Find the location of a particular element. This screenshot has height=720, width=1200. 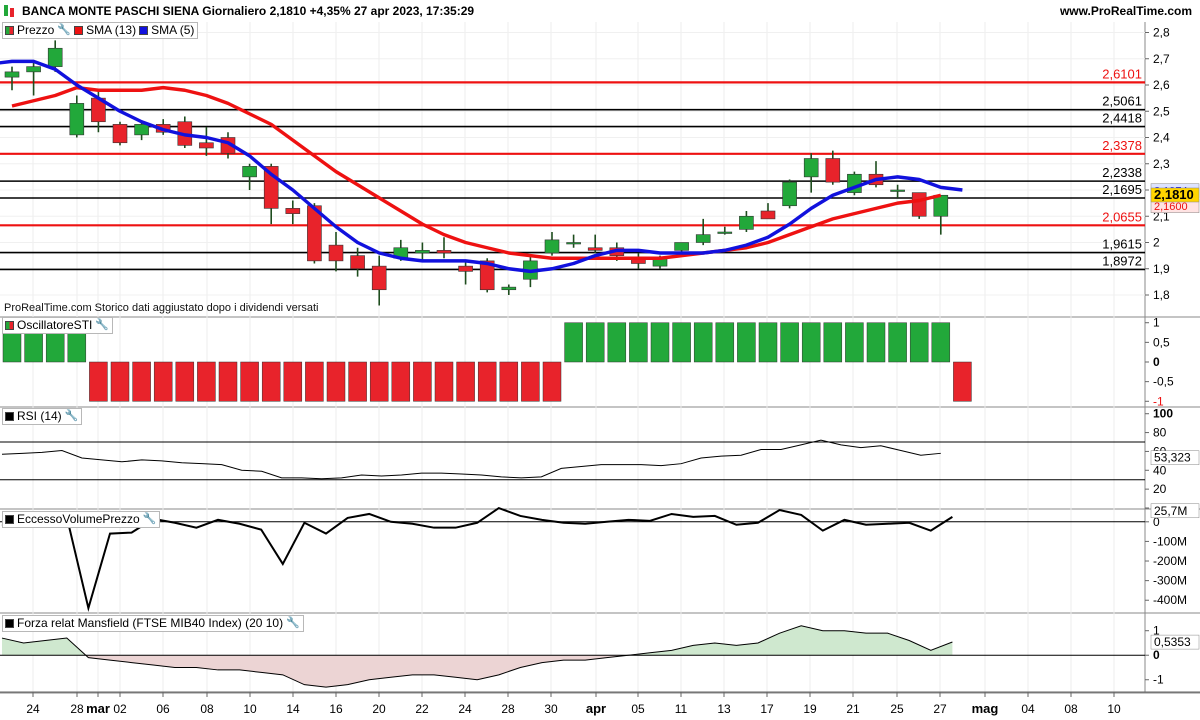

price-tick-label: 2,5 is located at coordinates (1161, 111).